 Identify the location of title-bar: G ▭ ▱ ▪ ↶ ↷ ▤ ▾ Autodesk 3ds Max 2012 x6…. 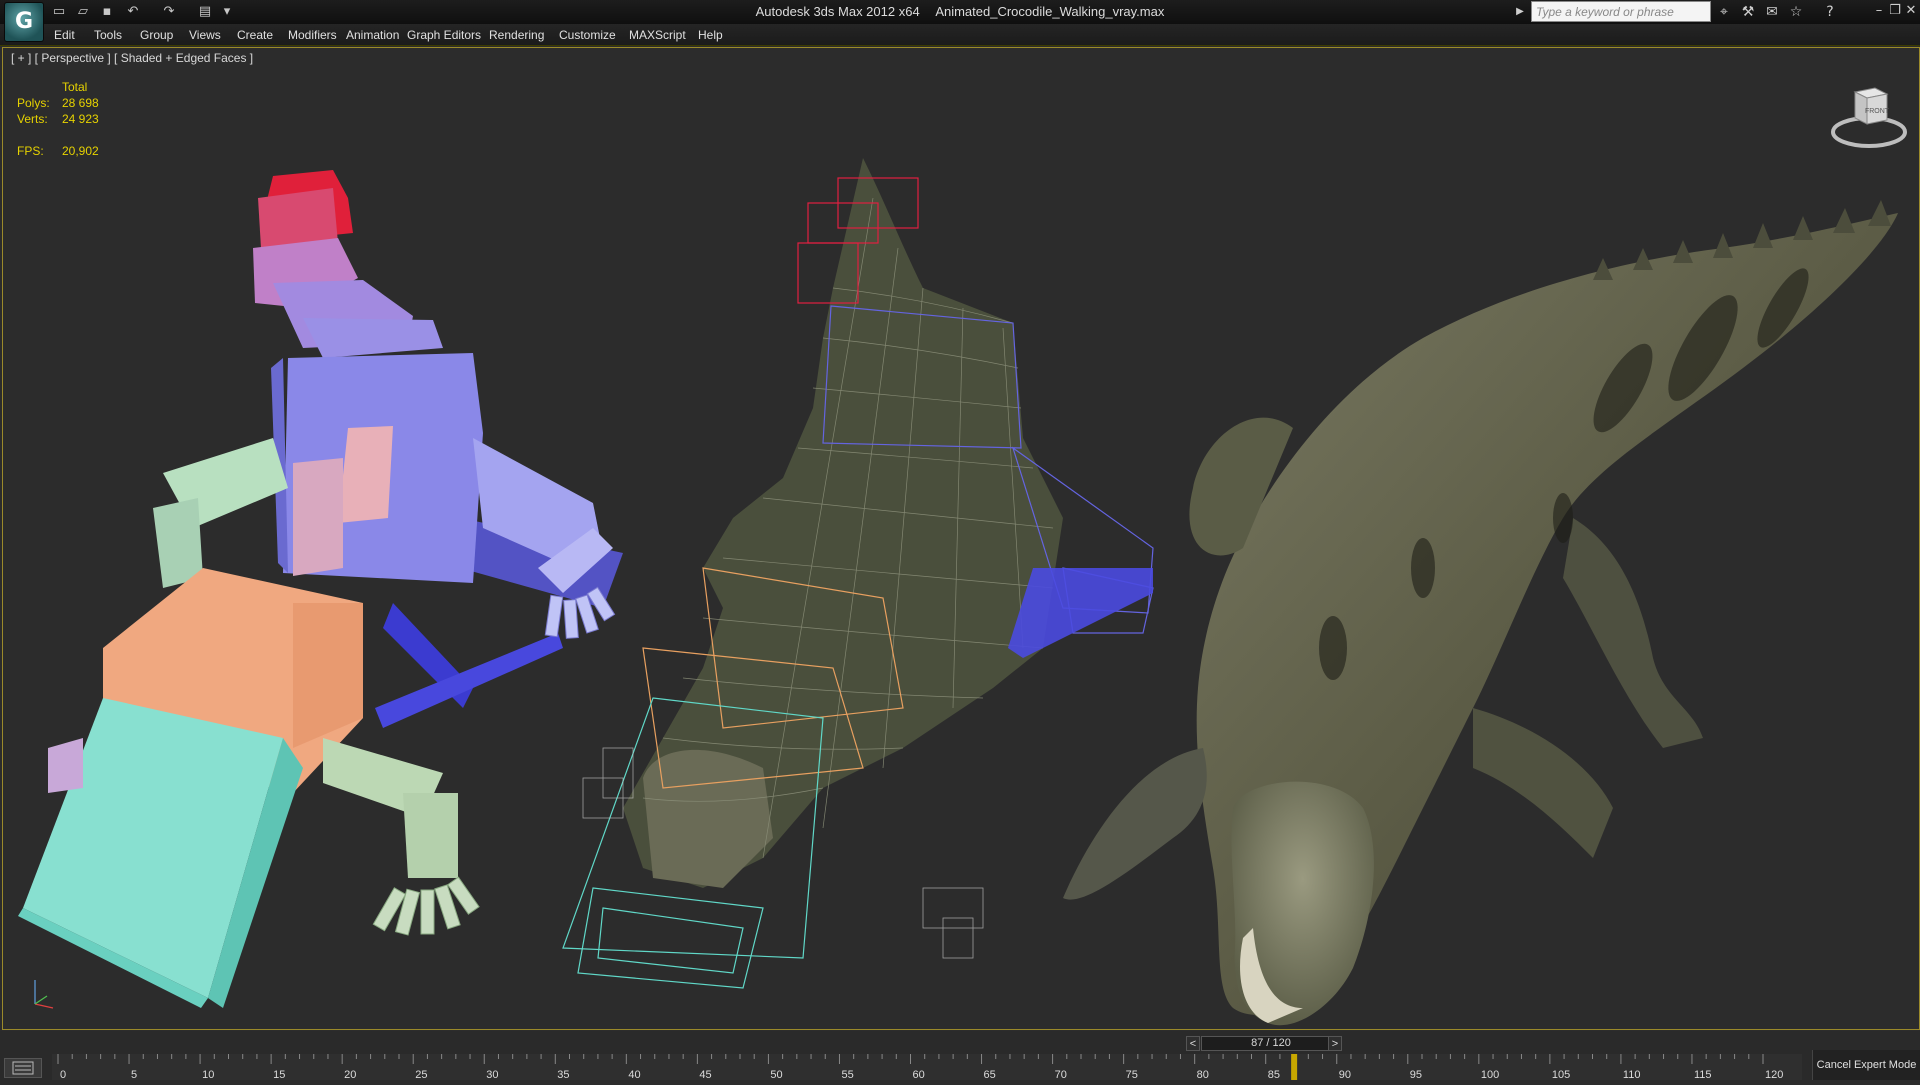
(960, 21).